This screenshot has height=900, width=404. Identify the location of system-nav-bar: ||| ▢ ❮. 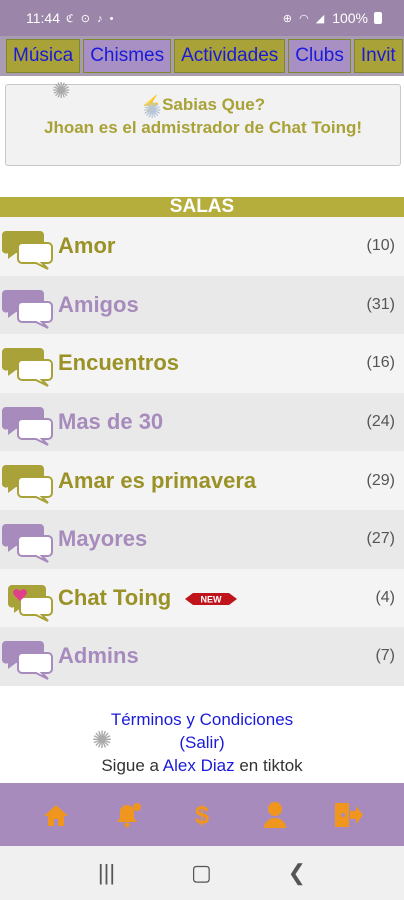
(202, 873).